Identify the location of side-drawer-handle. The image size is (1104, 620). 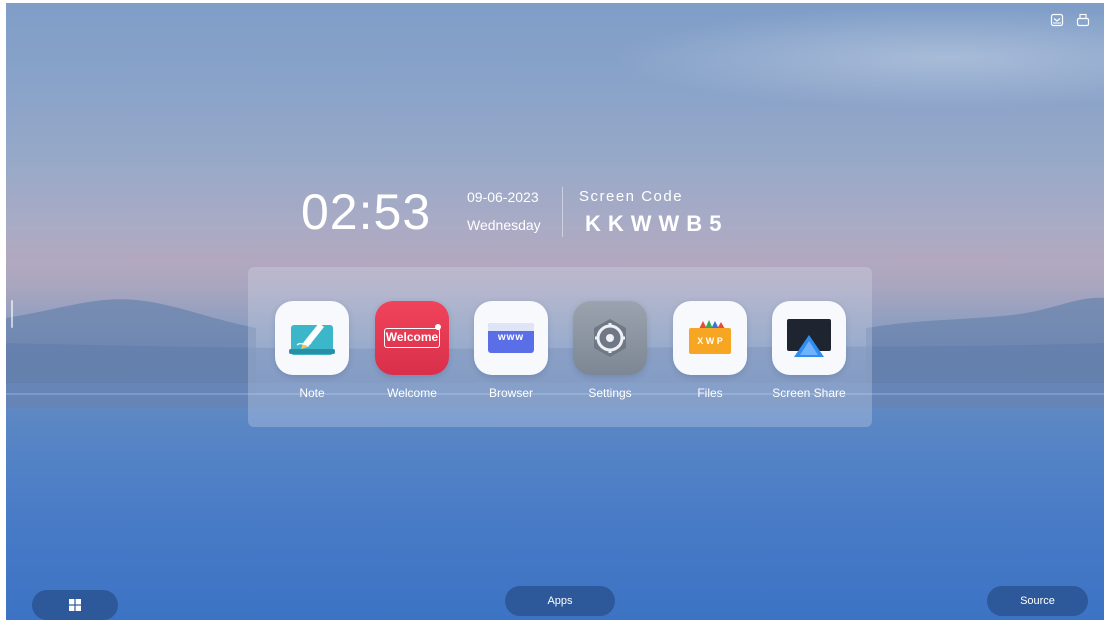
(12, 314).